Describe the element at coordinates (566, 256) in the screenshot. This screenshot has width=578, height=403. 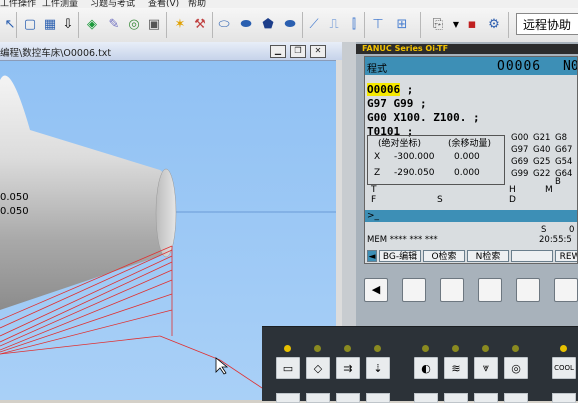
I see `softkey-rew: REW` at that location.